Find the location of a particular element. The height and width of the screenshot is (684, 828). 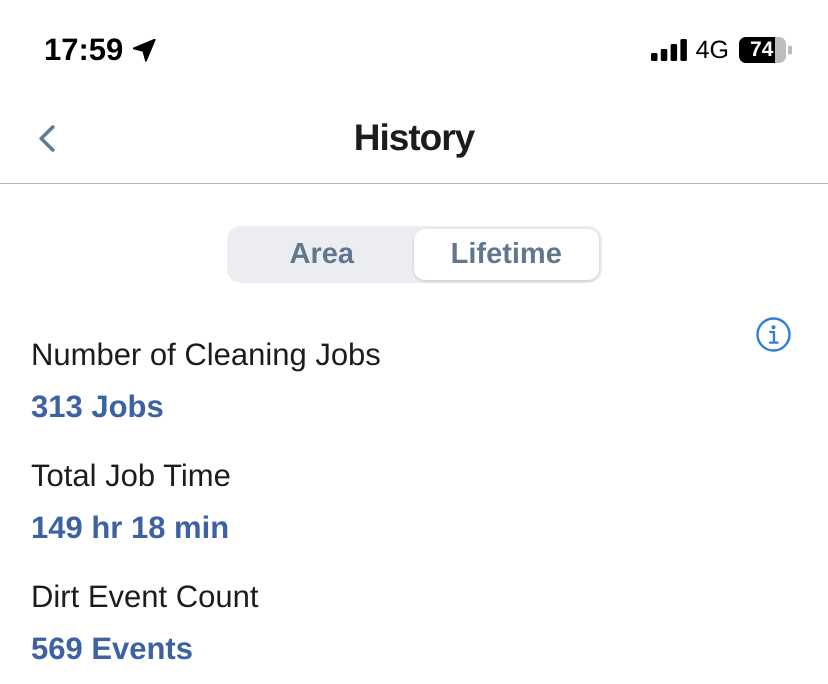

stat-label: Number of Cleaning Jobs is located at coordinates (206, 355).